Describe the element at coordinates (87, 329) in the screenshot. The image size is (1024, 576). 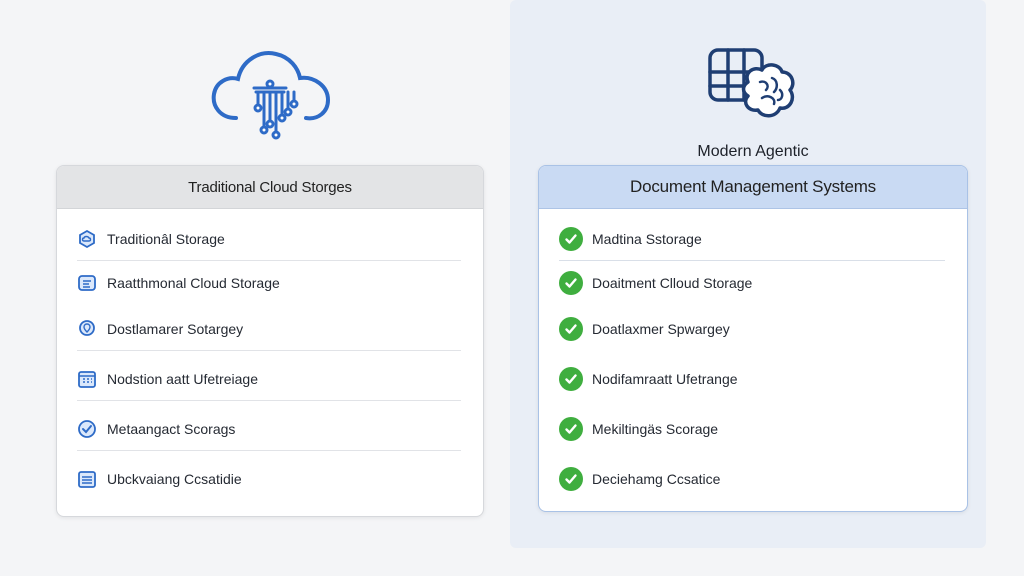
I see `pin-icon` at that location.